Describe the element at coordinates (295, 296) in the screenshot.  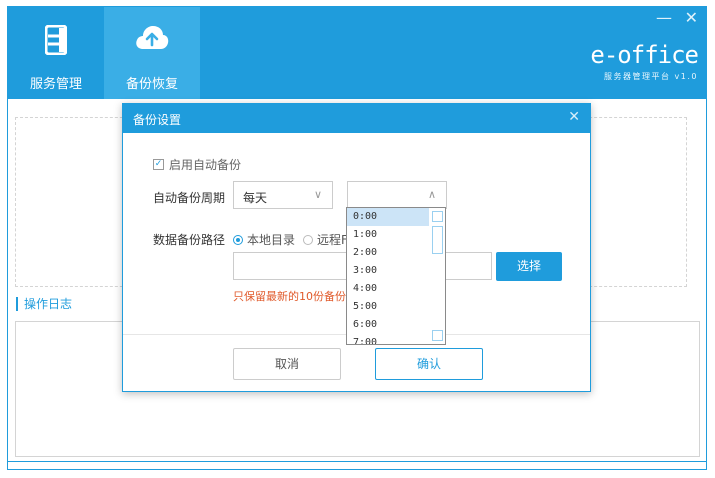
I see `retention-warning: 只保留最新的10份备份文` at that location.